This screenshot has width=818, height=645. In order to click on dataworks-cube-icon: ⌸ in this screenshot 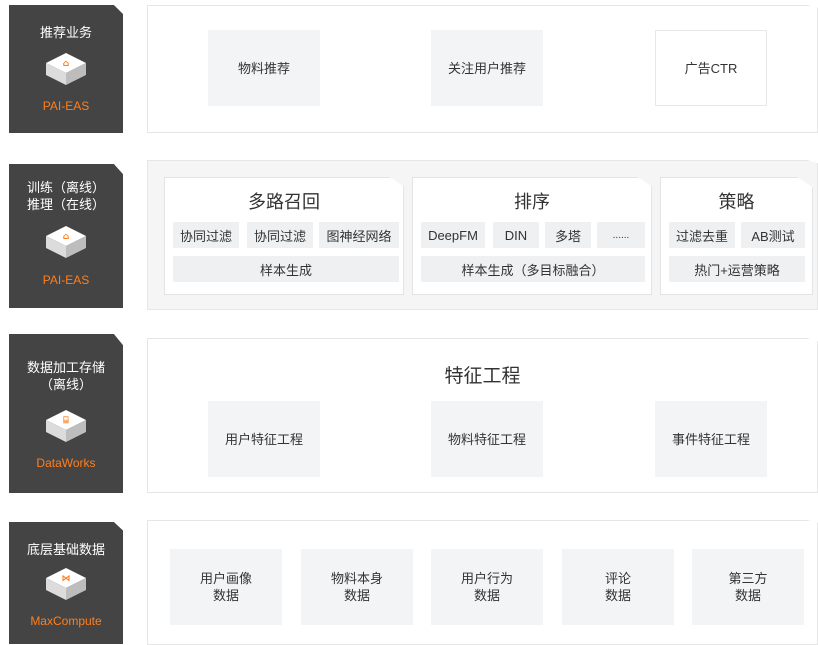, I will do `click(66, 426)`.